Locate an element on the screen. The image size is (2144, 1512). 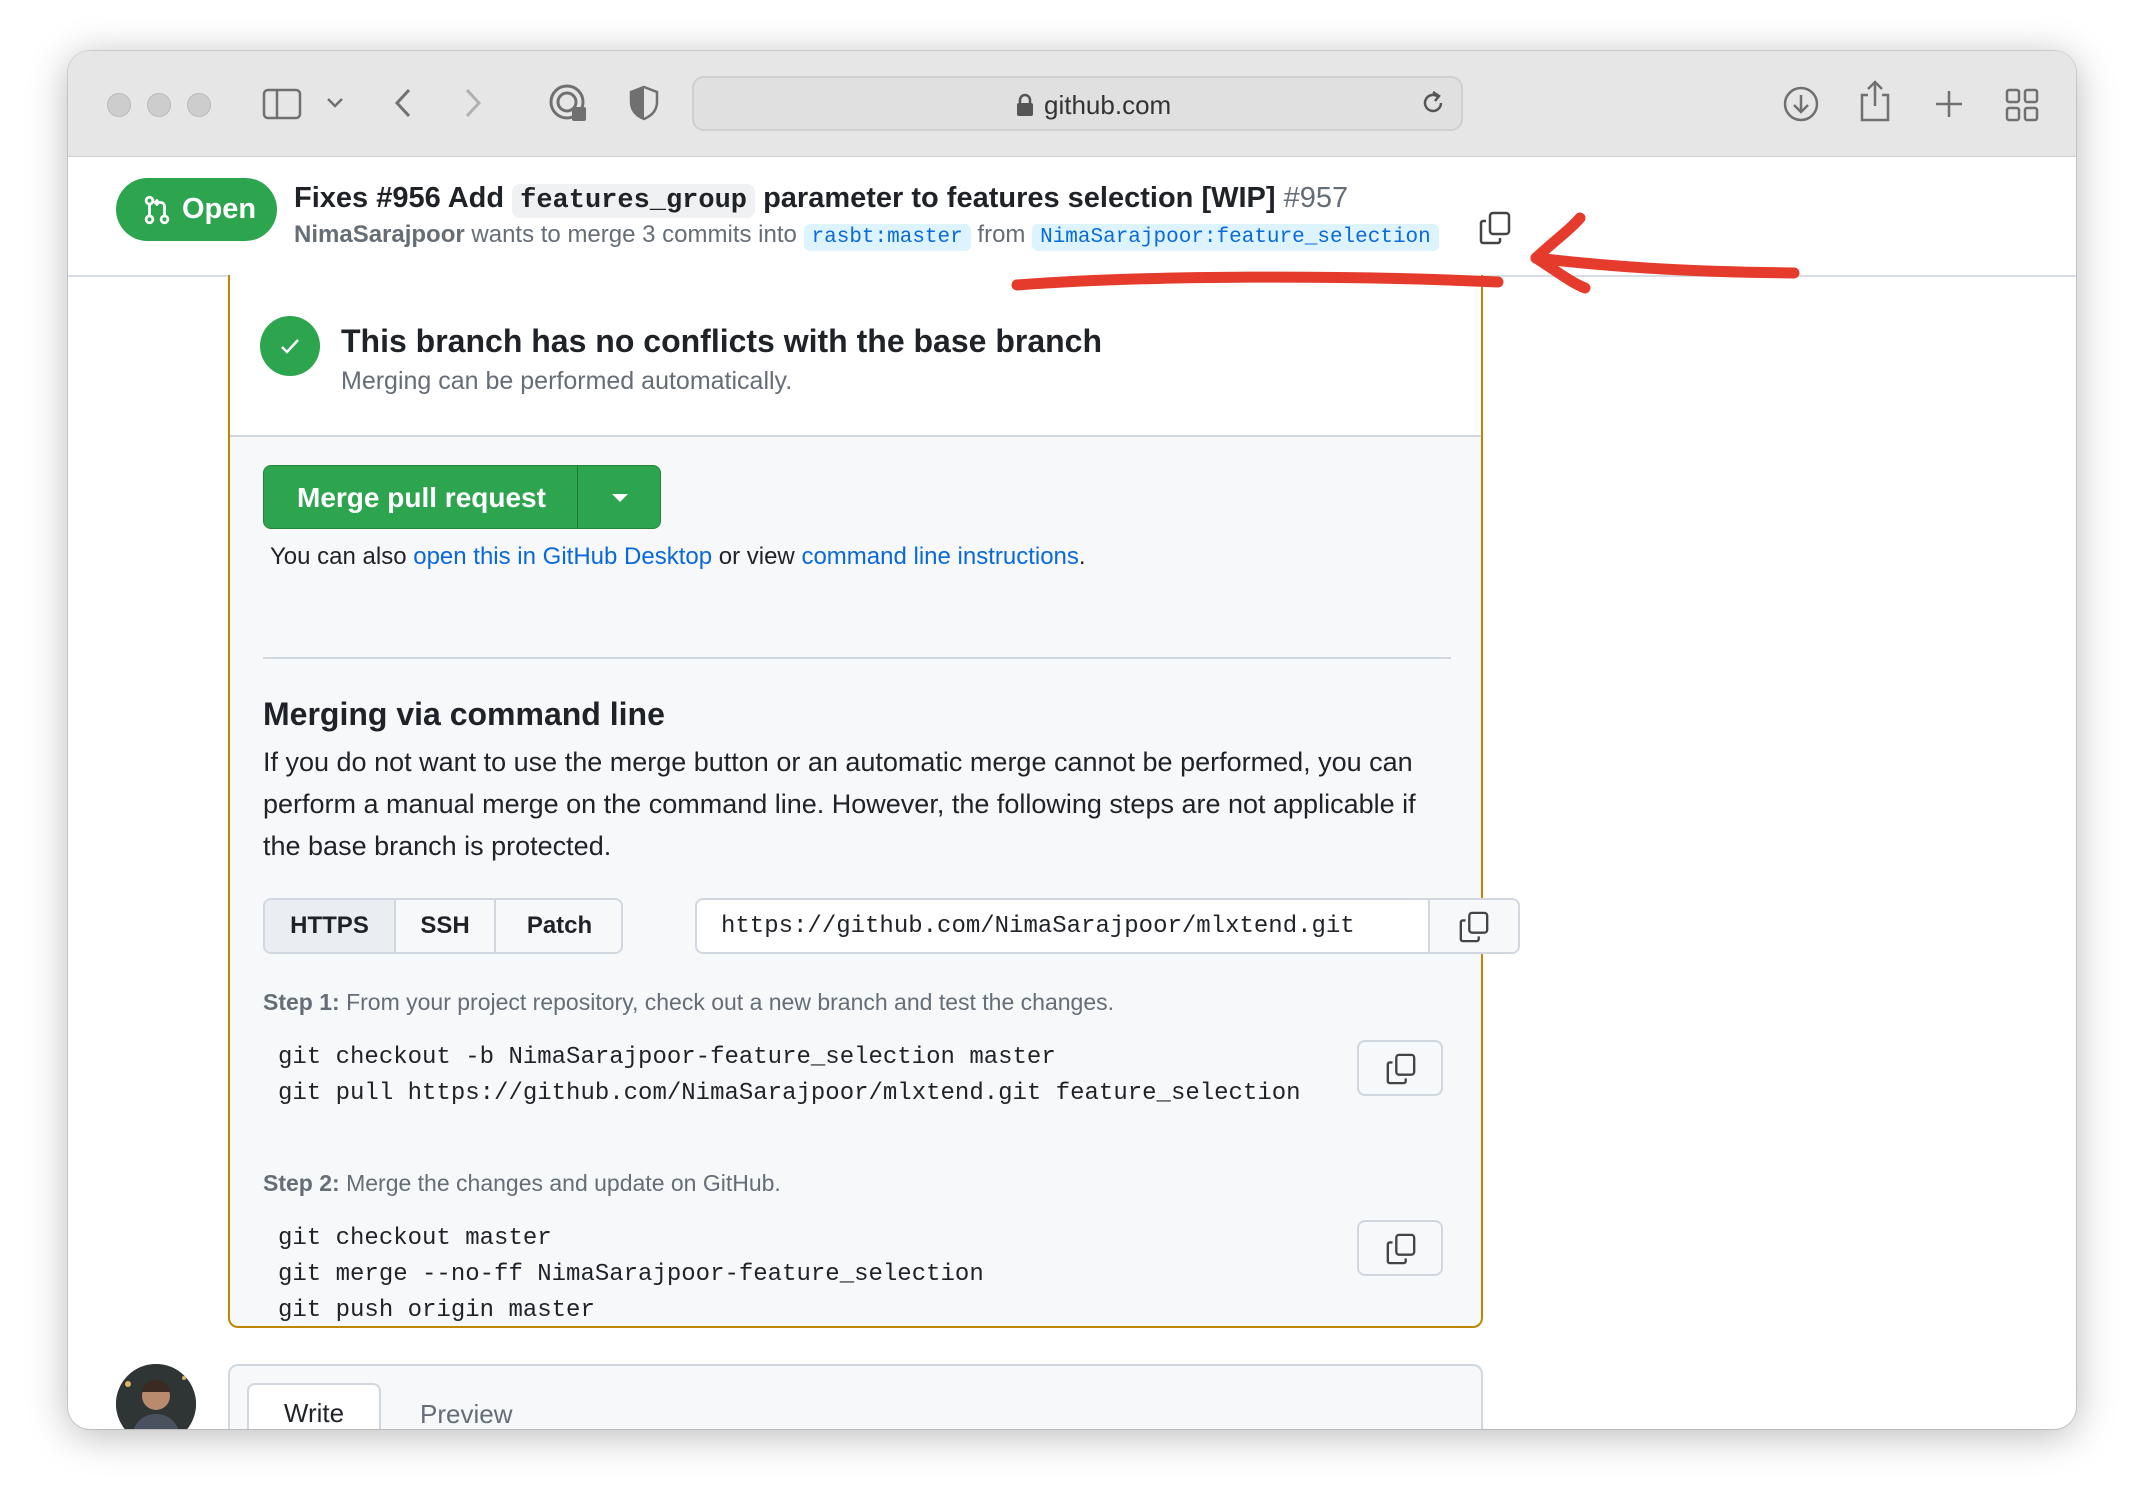
pr-merge-text: wants to merge 3 commits into is located at coordinates (634, 234).